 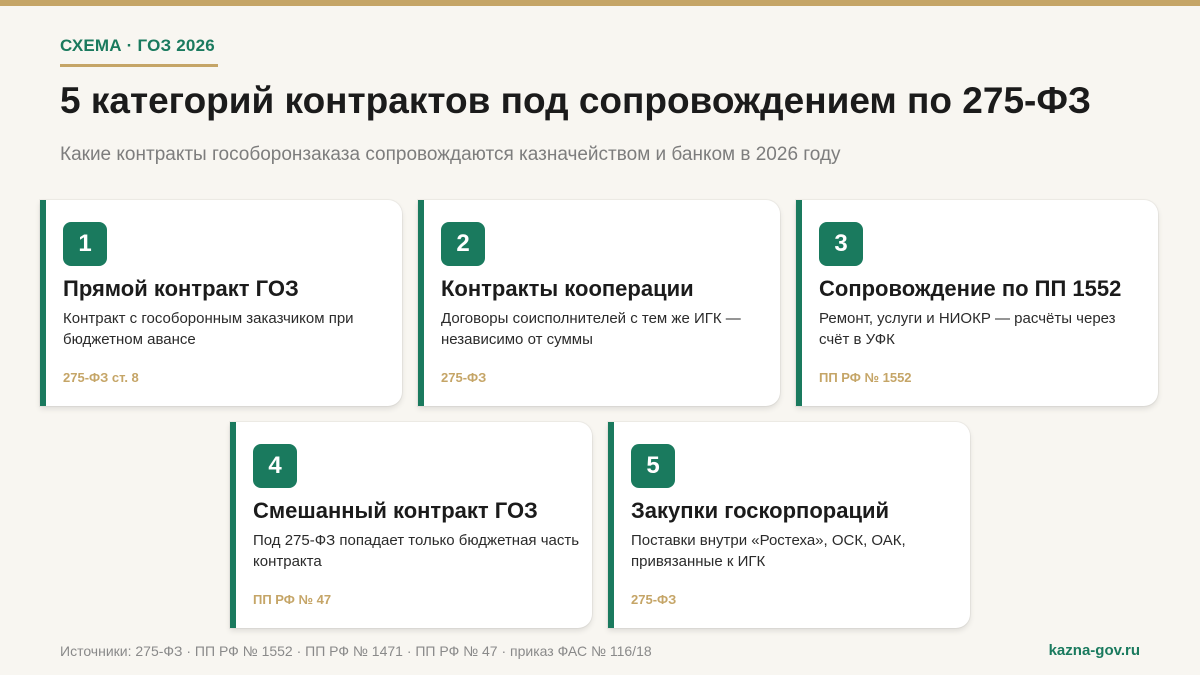 I want to click on card-reference: ПП РФ № 1552, so click(x=865, y=377).